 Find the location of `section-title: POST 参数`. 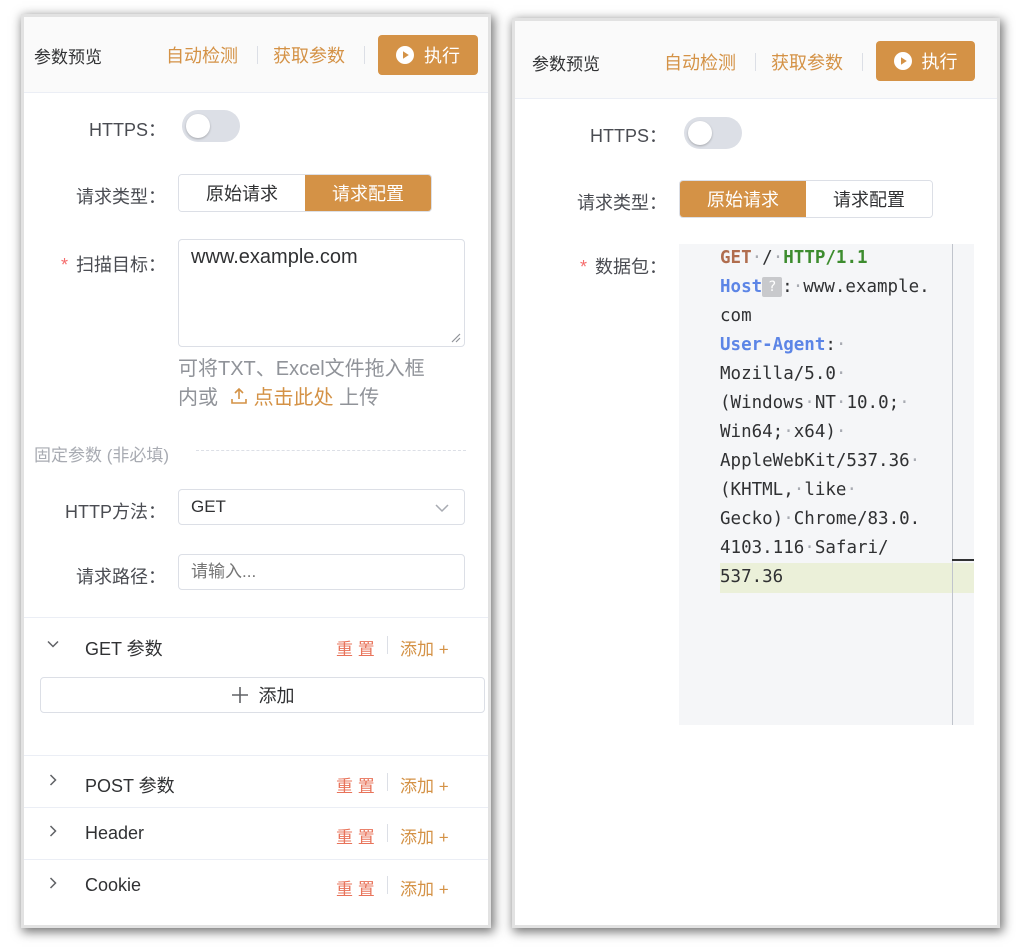

section-title: POST 参数 is located at coordinates (130, 786).